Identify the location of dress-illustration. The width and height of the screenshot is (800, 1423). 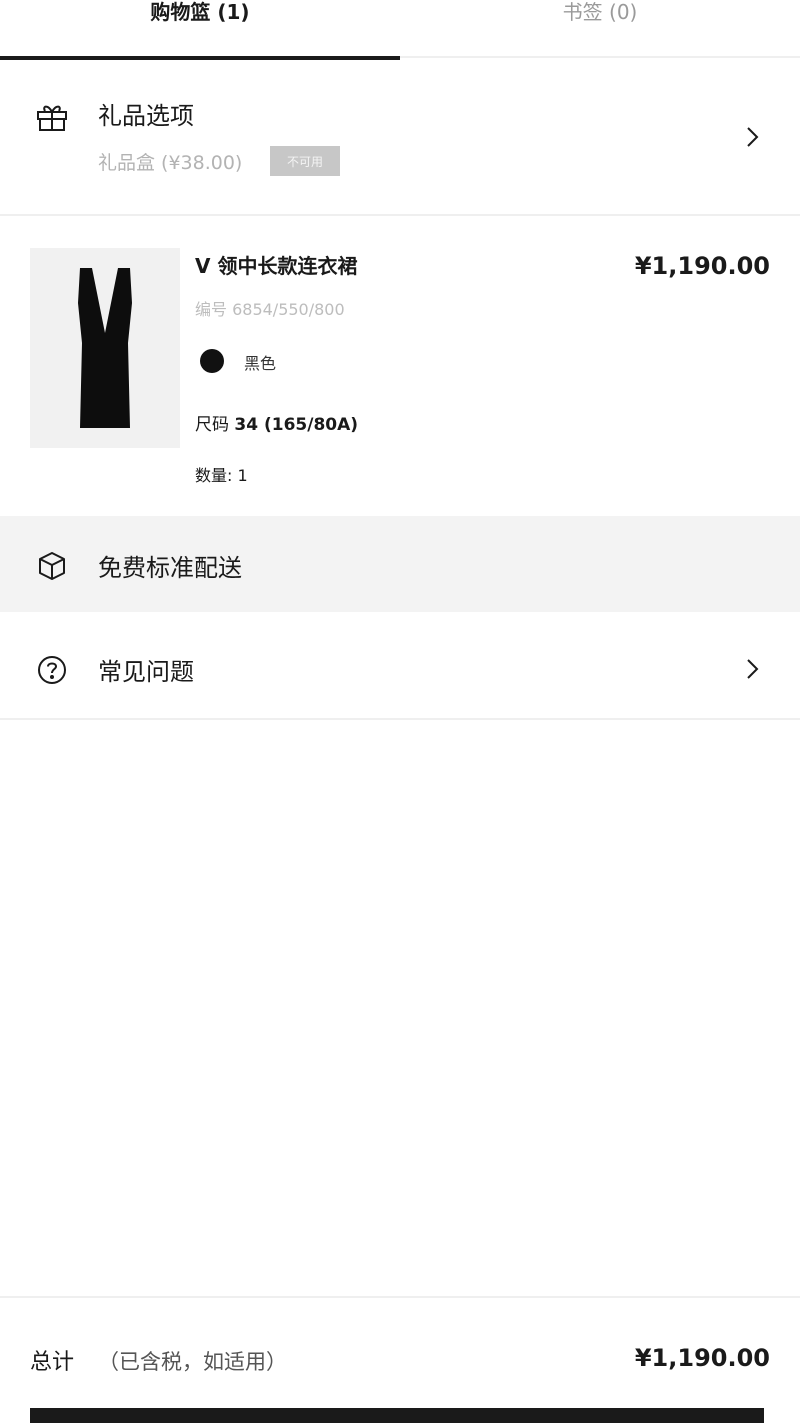
(105, 348).